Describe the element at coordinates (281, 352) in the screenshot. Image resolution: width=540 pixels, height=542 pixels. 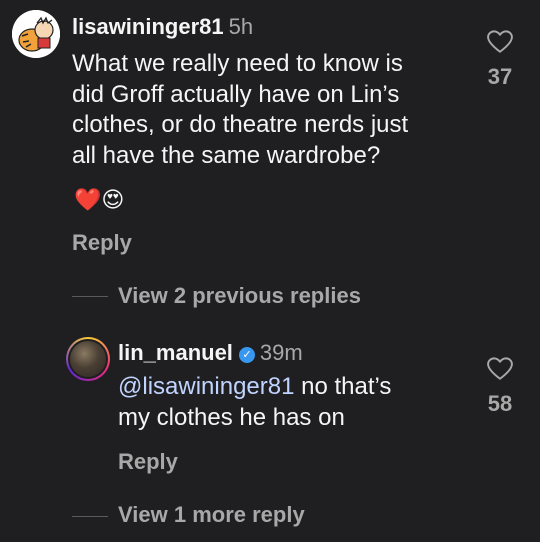
I see `reply-timestamp: 39m` at that location.